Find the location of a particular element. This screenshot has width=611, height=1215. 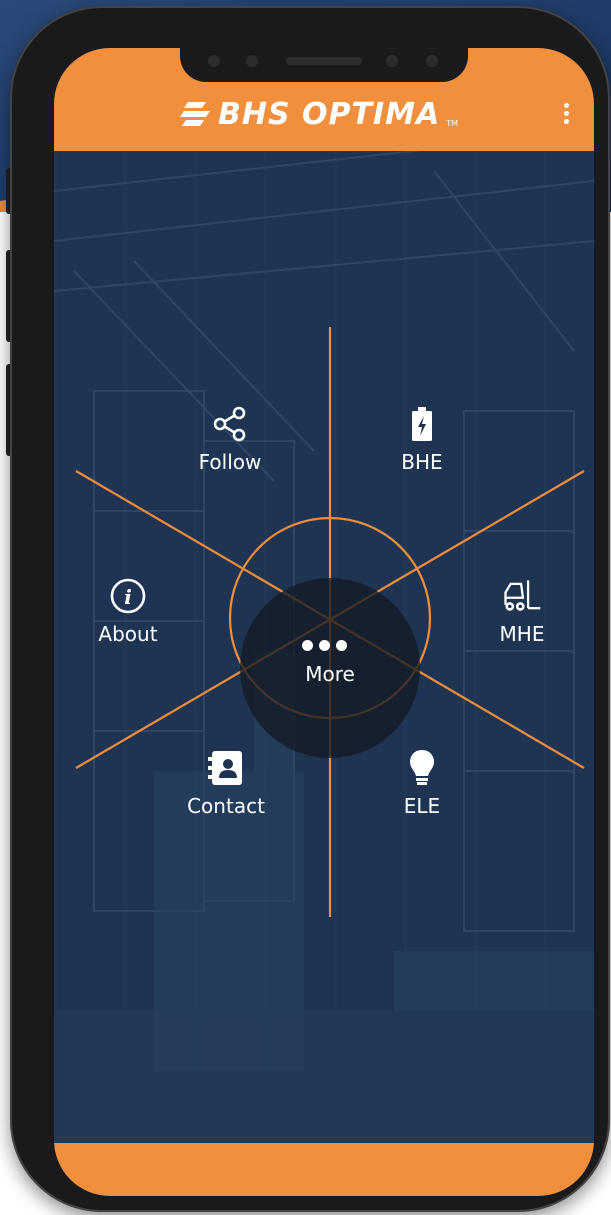

menu-item-bhe: BHE is located at coordinates (422, 439).